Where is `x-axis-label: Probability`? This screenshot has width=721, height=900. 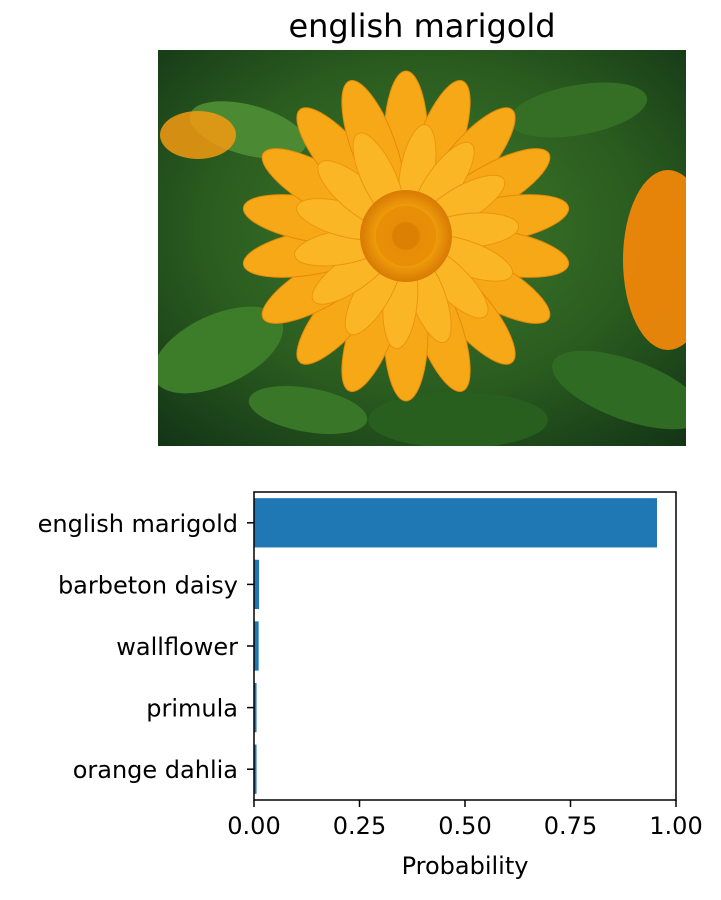 x-axis-label: Probability is located at coordinates (465, 866).